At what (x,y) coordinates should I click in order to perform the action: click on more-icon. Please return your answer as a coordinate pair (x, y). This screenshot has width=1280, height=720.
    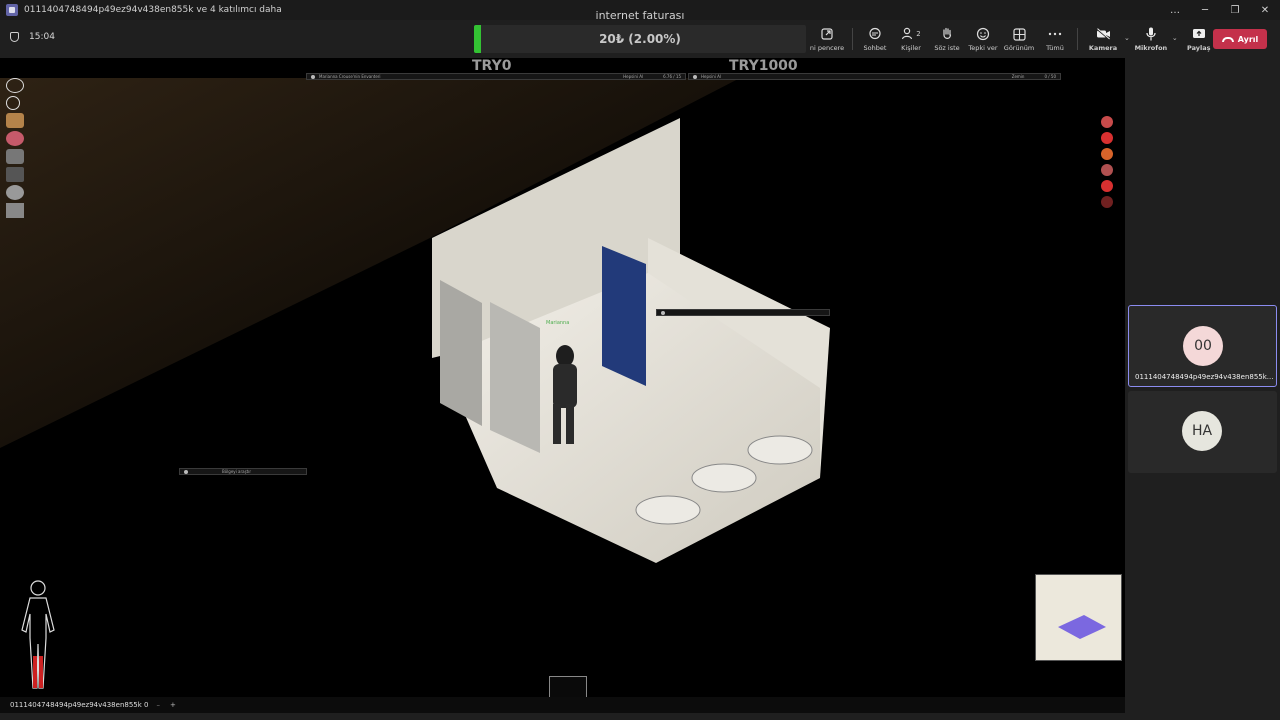
    Looking at the image, I should click on (1055, 34).